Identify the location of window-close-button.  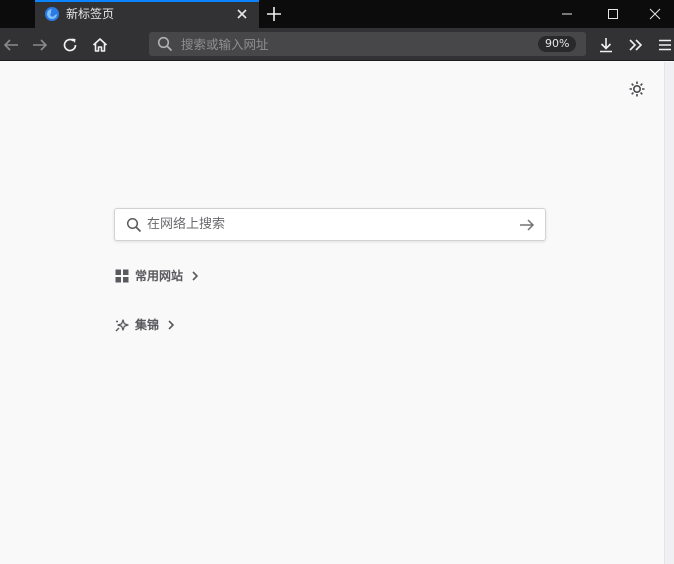
(655, 14).